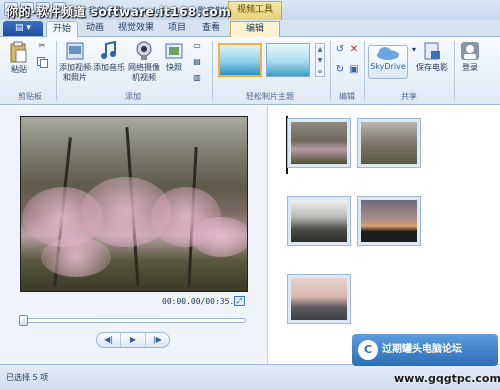  I want to click on tab-animations: 动画, so click(95, 29).